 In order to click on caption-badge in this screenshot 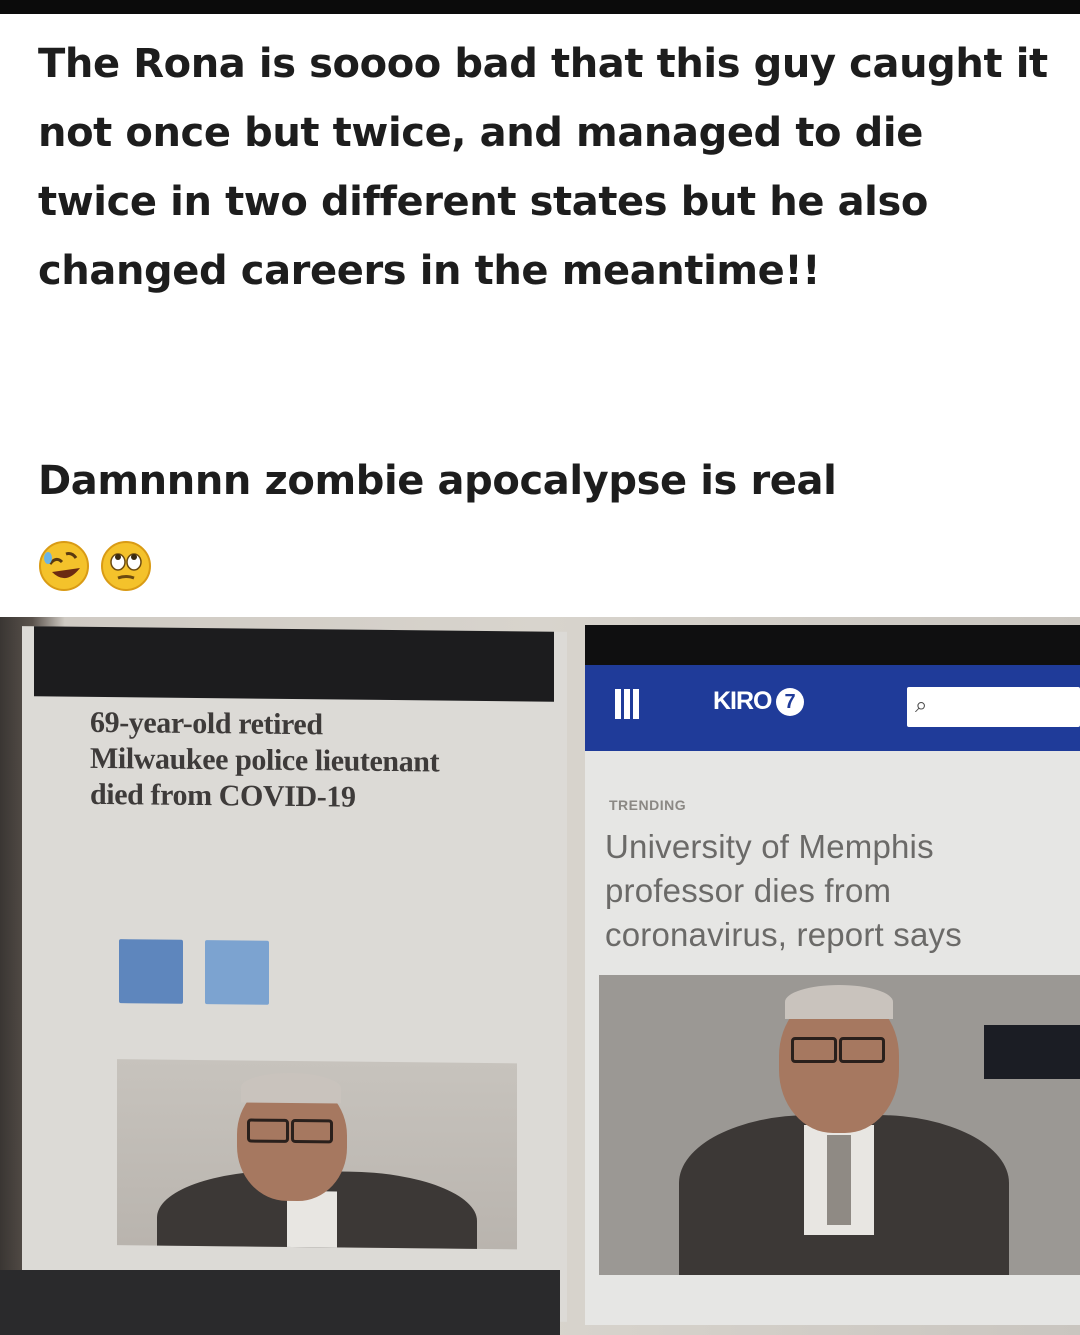, I will do `click(1032, 1052)`.